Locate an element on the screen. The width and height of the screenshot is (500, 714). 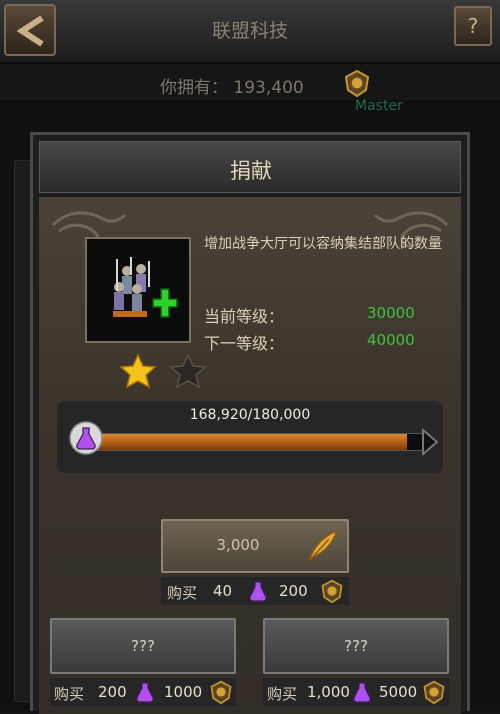
donate-left-button: ??? is located at coordinates (143, 646).